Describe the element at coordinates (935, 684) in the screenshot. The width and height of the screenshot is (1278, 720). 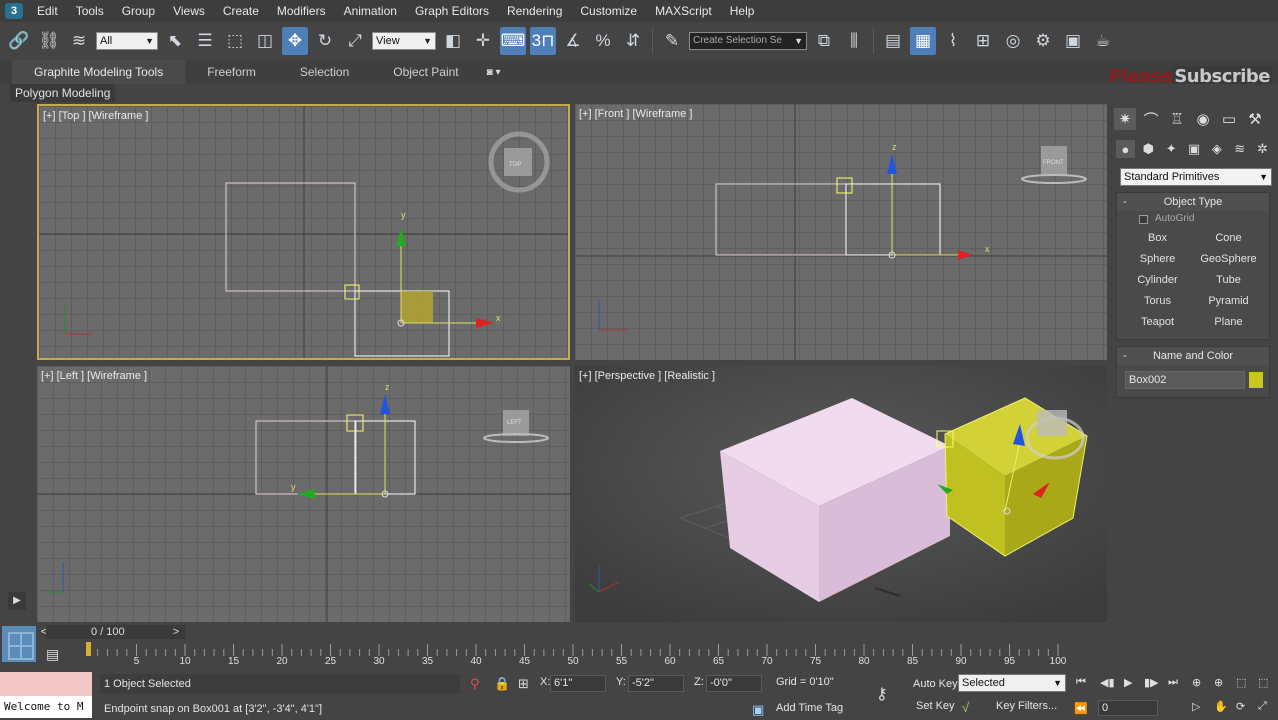
I see `auto-key-button: Auto Key` at that location.